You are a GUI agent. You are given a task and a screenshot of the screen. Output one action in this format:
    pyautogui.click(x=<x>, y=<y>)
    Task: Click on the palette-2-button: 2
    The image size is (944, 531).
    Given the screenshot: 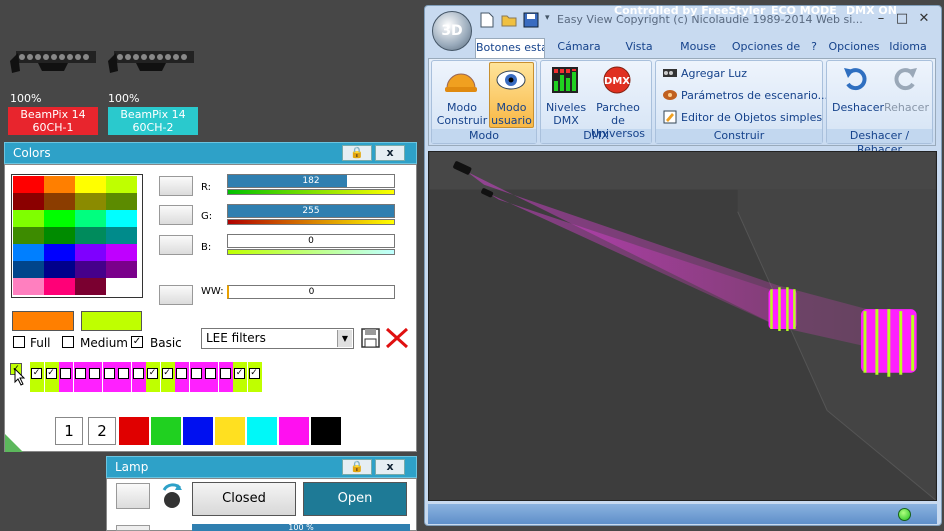 What is the action you would take?
    pyautogui.click(x=102, y=431)
    